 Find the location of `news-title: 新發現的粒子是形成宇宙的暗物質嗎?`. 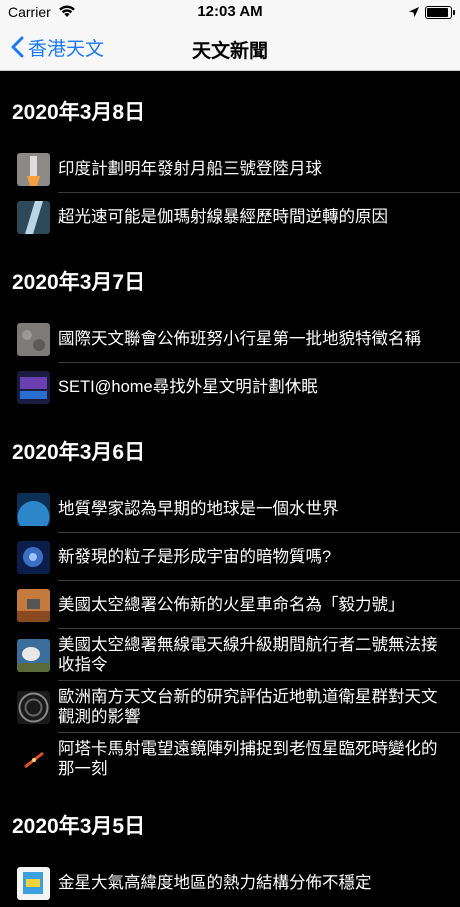

news-title: 新發現的粒子是形成宇宙的暗物質嗎? is located at coordinates (195, 557).